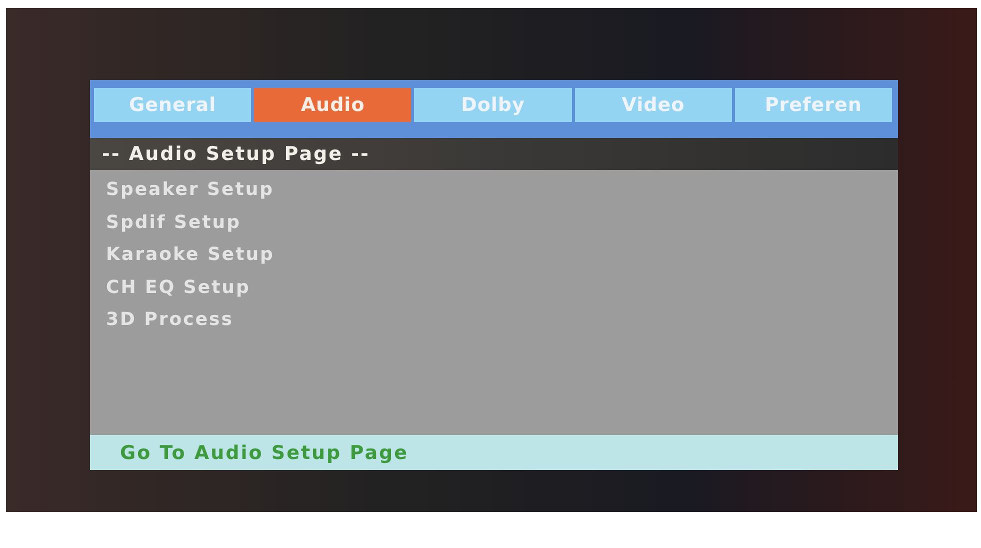 This screenshot has height=548, width=981. Describe the element at coordinates (178, 288) in the screenshot. I see `menu-item: CH EQ Setup` at that location.